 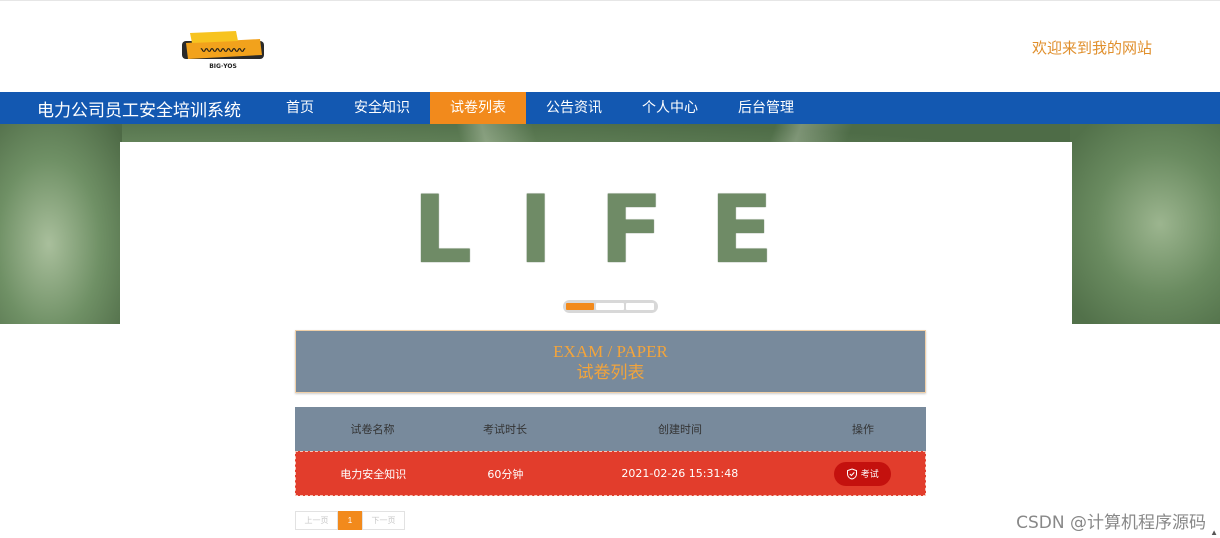 I want to click on nav-menu: 首页 安全知识 试卷列表 公告资讯 个人中心 后台管理, so click(x=540, y=108).